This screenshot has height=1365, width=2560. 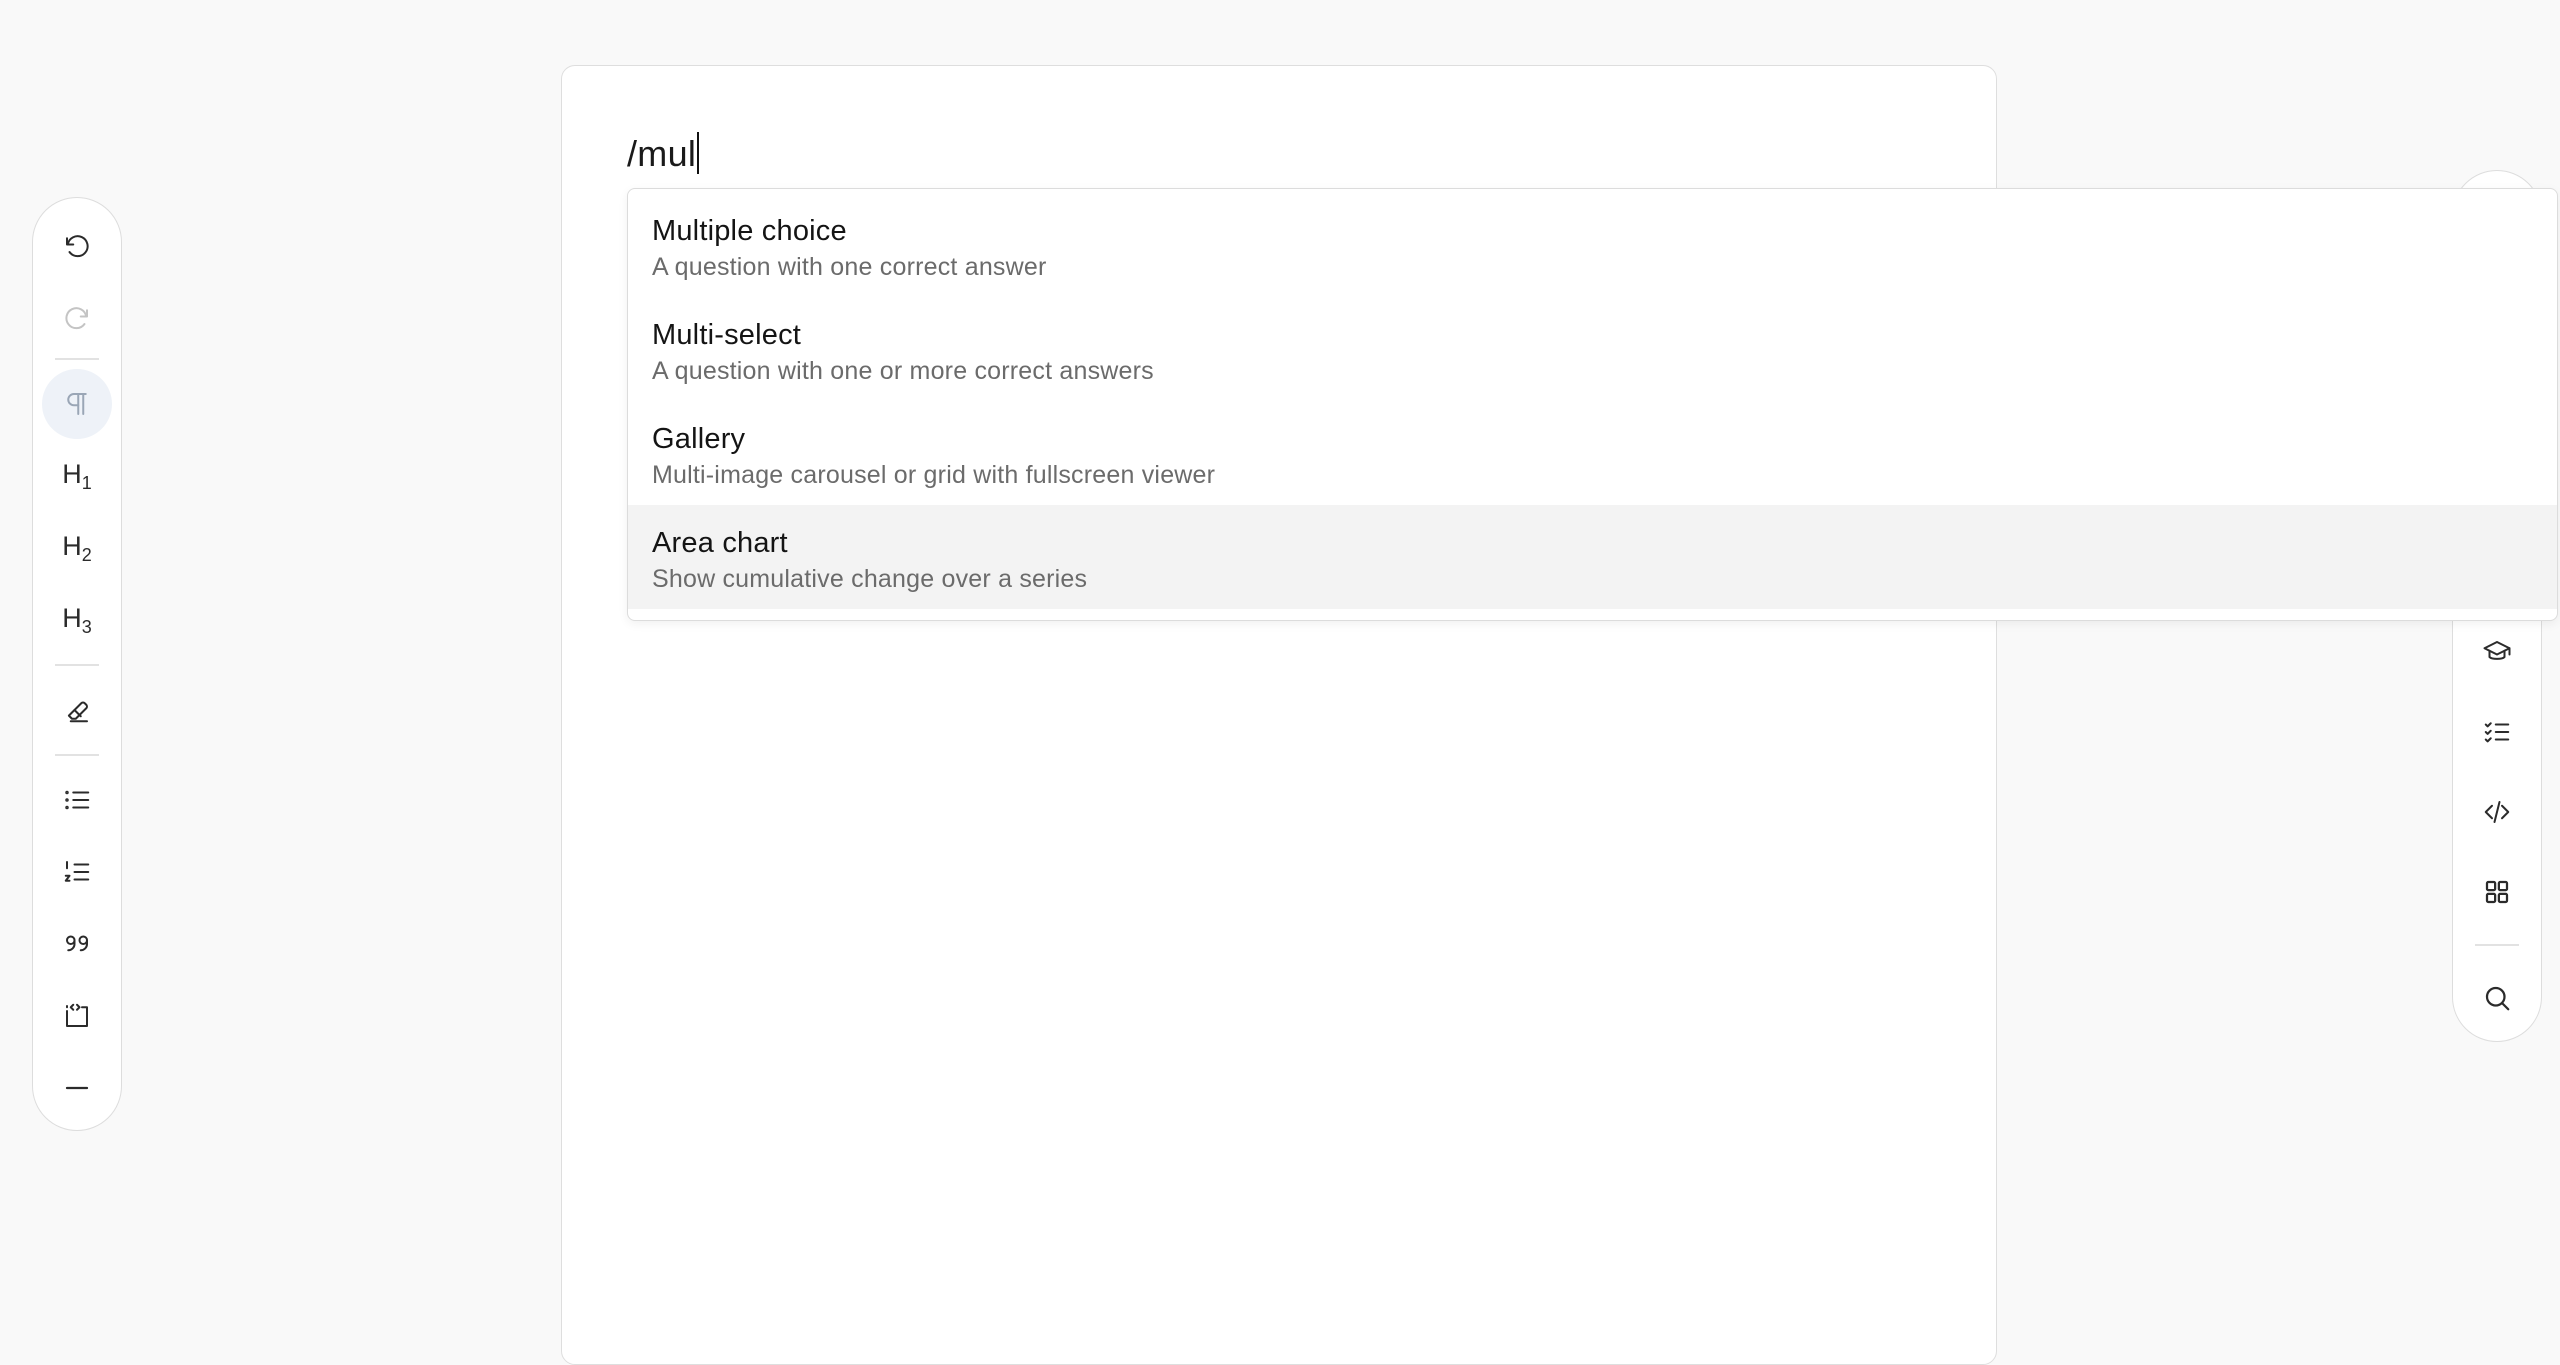 I want to click on numbered-list-button, so click(x=77, y=872).